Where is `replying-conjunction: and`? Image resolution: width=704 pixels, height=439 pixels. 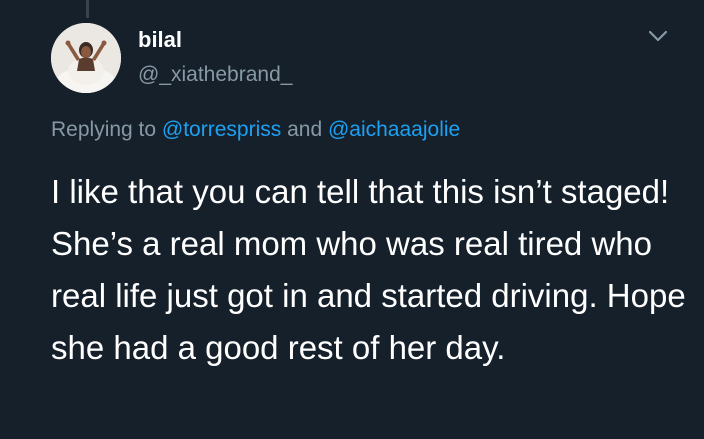 replying-conjunction: and is located at coordinates (304, 129).